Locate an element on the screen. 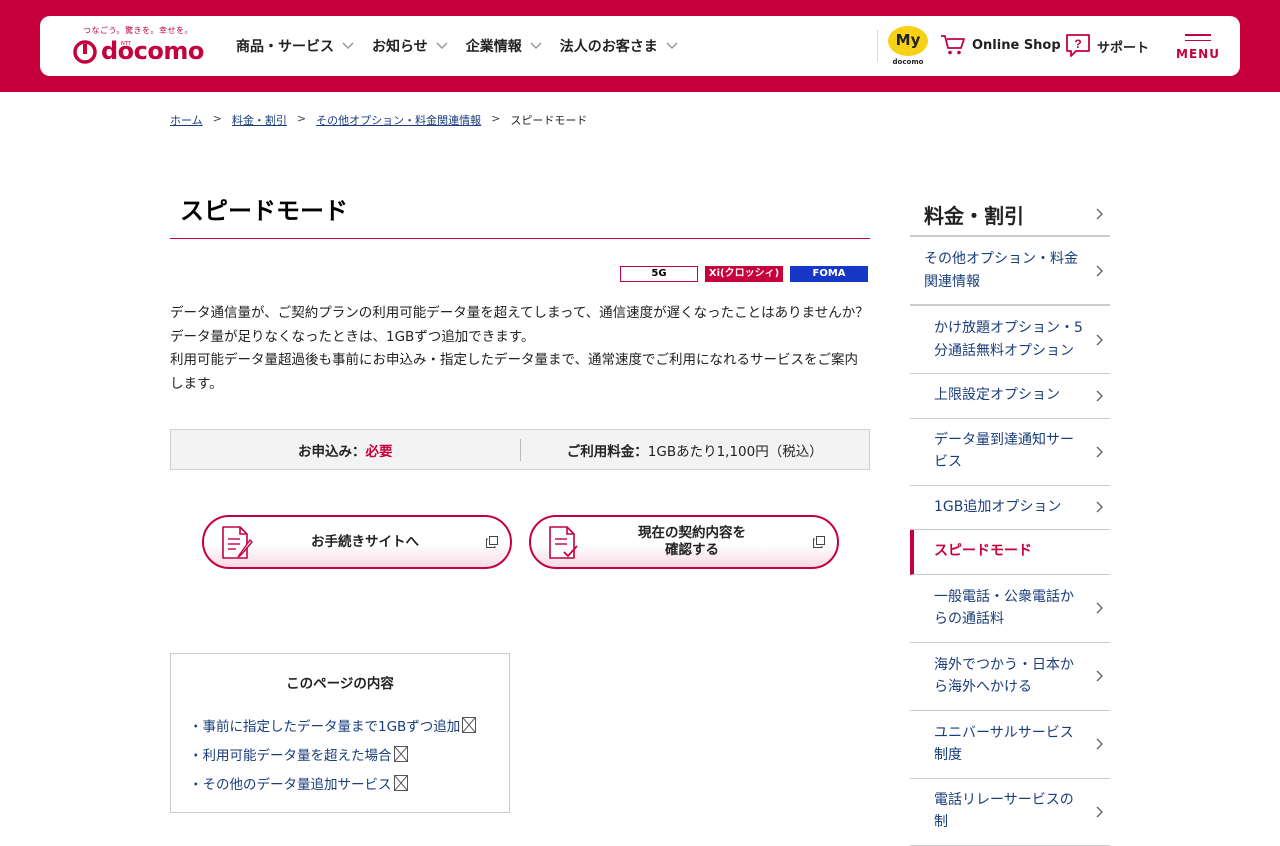 The width and height of the screenshot is (1280, 846). sidebar-item-options: その他オプション・料金関連情報 is located at coordinates (1010, 271).